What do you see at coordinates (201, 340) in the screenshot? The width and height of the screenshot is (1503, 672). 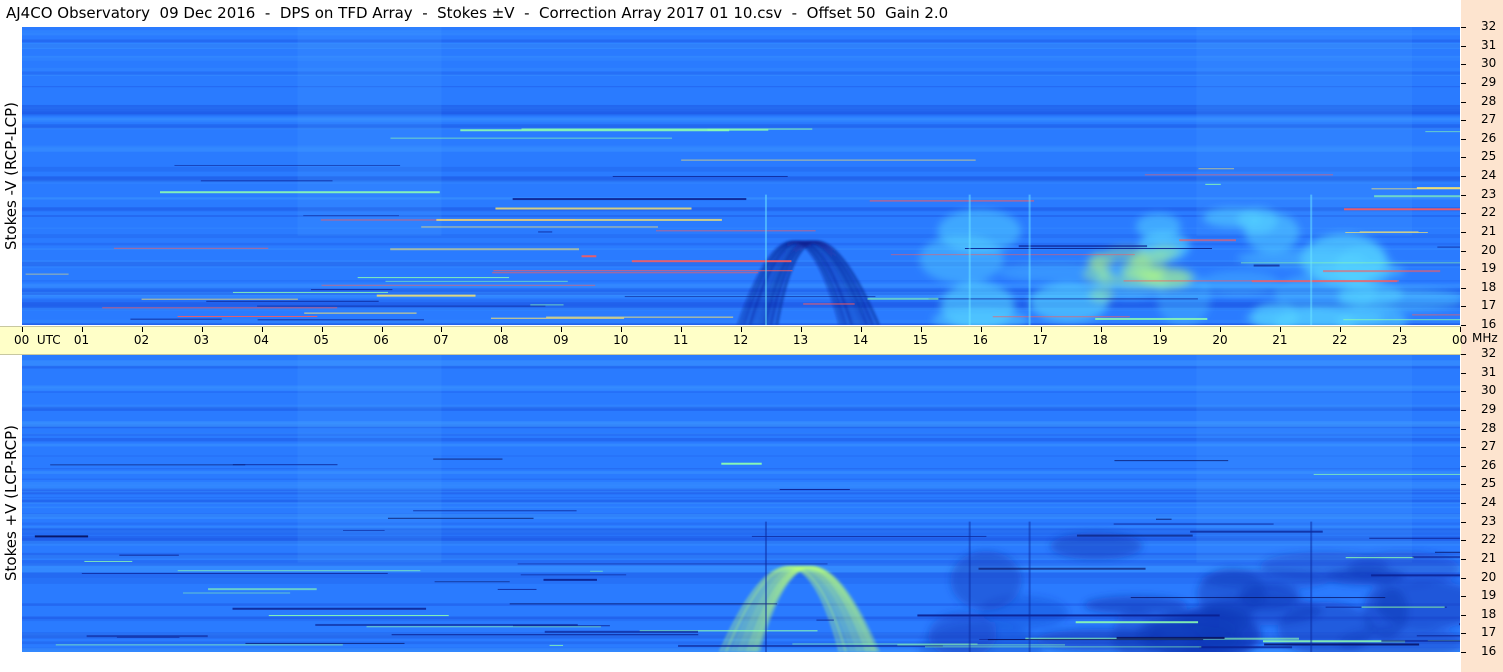 I see `time-tick-label: 03` at bounding box center [201, 340].